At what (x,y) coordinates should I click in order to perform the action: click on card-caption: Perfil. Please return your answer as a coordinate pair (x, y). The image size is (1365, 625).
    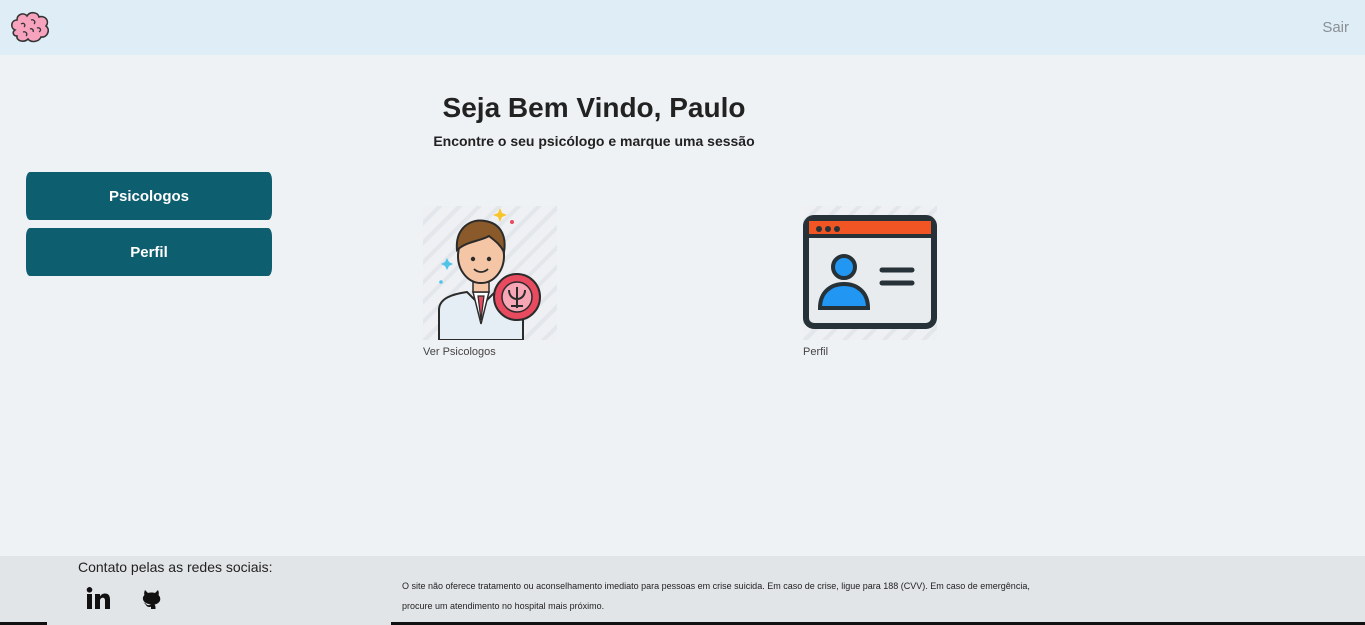
    Looking at the image, I should click on (816, 352).